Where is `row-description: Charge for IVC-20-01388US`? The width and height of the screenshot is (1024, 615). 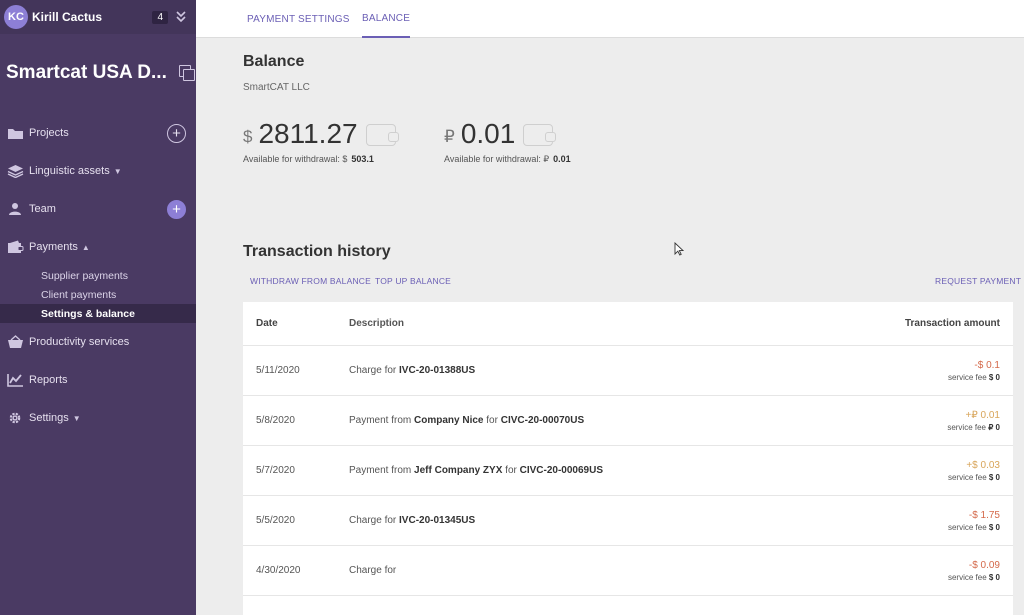
row-description: Charge for IVC-20-01388US is located at coordinates (412, 370).